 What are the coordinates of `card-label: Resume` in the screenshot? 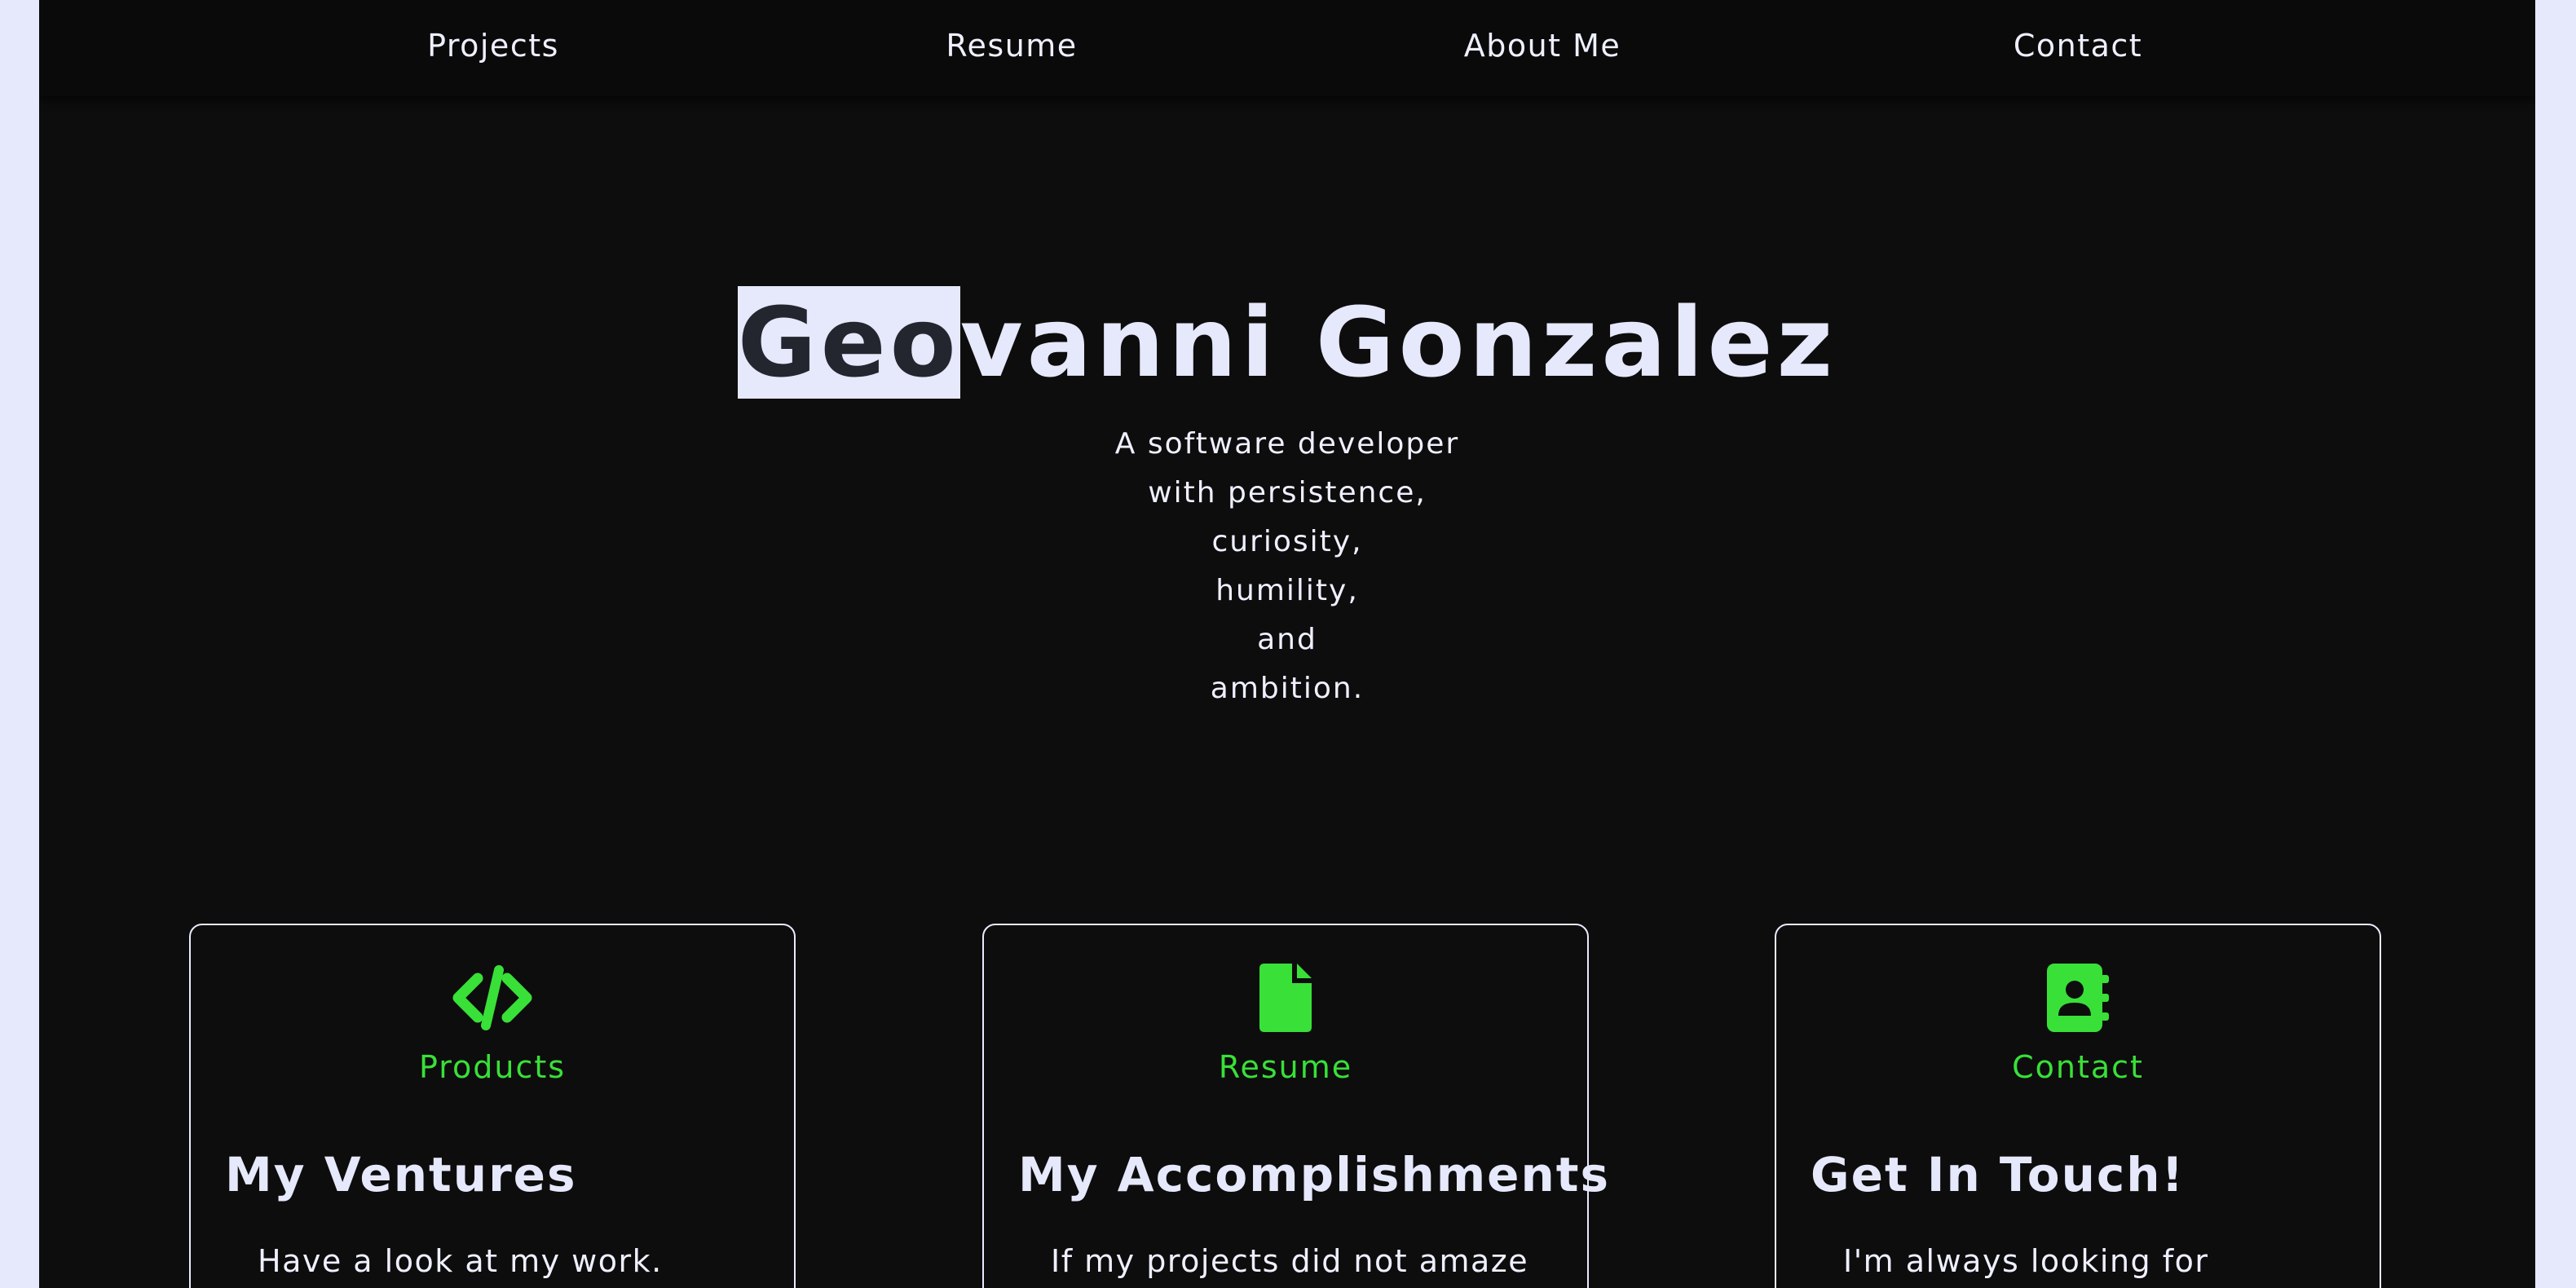 It's located at (1285, 1067).